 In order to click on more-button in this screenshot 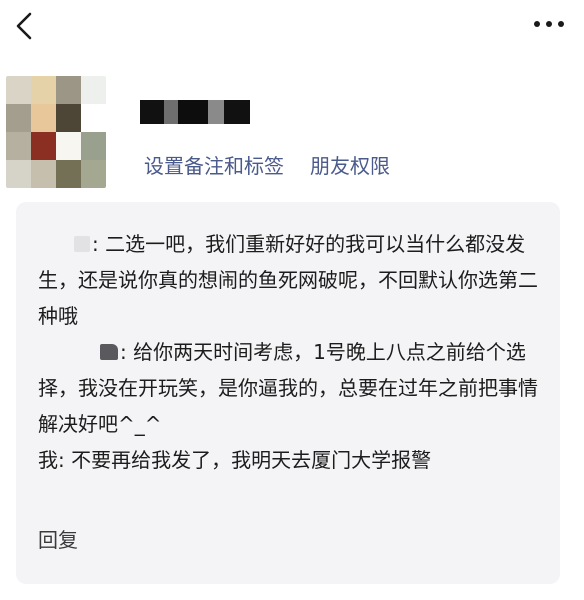, I will do `click(549, 24)`.